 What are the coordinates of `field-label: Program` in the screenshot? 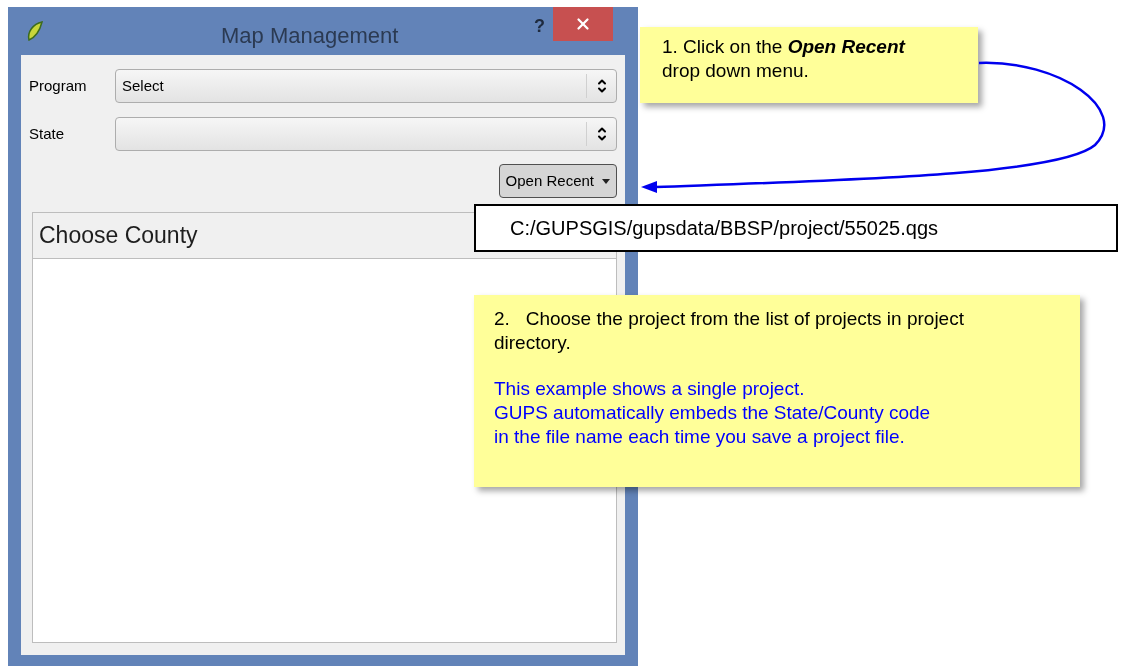 It's located at (58, 85).